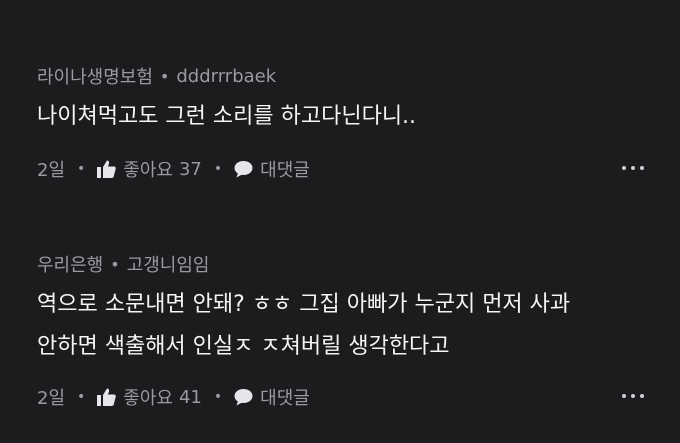 The image size is (680, 443). What do you see at coordinates (70, 264) in the screenshot?
I see `company-name: 우리은행` at bounding box center [70, 264].